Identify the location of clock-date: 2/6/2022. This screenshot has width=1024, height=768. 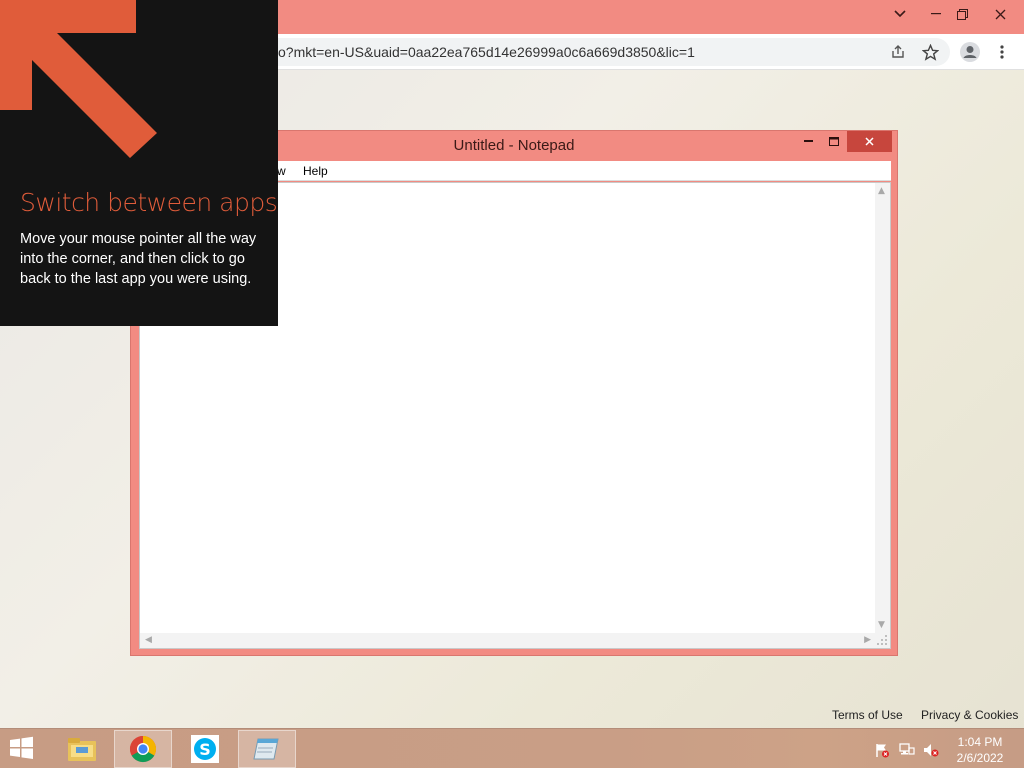
(980, 758).